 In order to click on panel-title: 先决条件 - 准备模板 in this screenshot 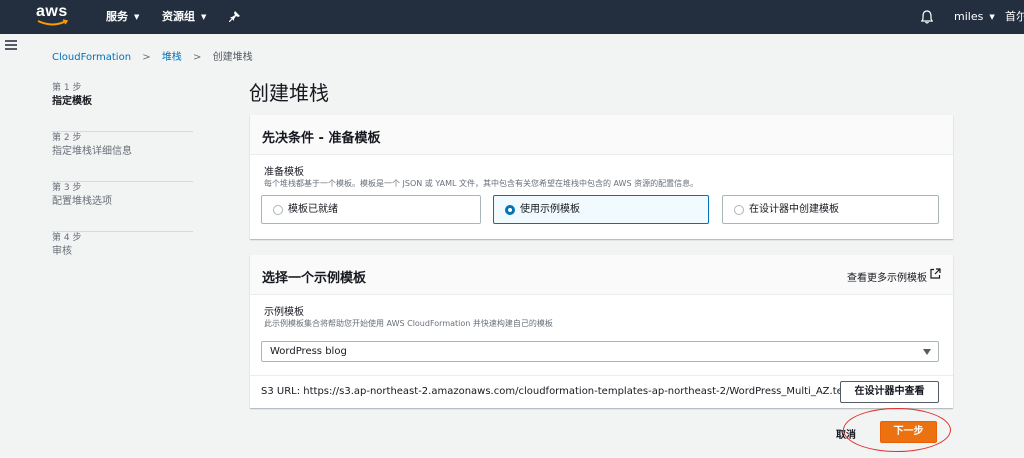, I will do `click(321, 138)`.